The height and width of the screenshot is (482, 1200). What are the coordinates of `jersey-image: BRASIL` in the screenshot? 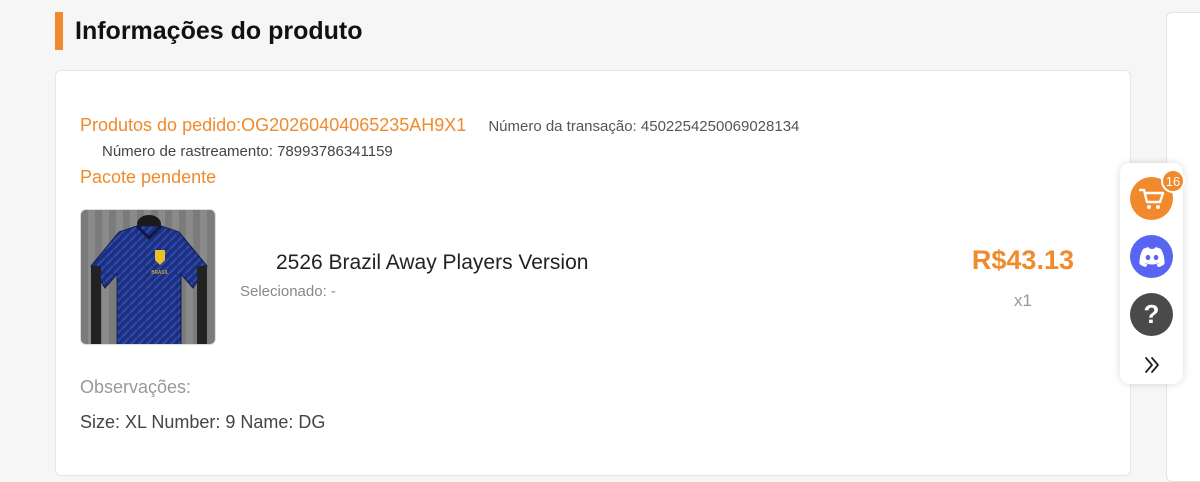 It's located at (148, 277).